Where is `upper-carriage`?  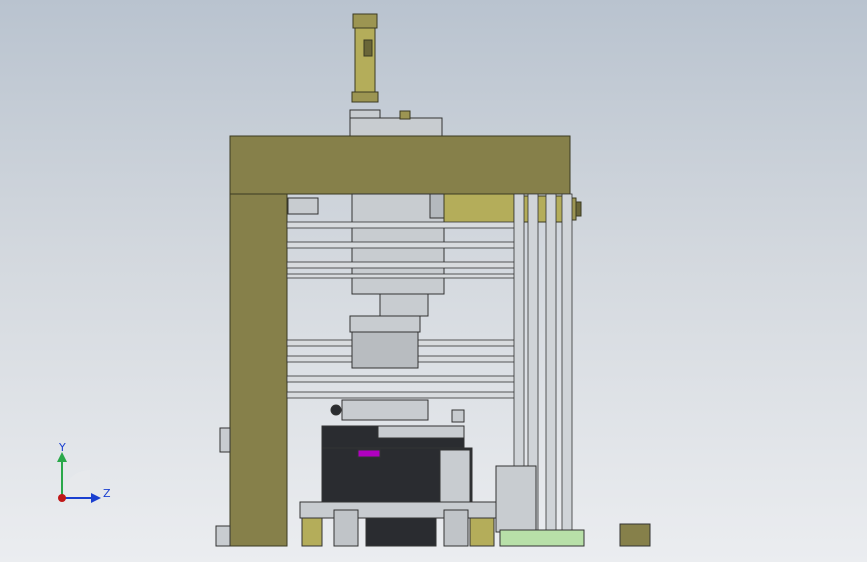
upper-carriage is located at coordinates (398, 255).